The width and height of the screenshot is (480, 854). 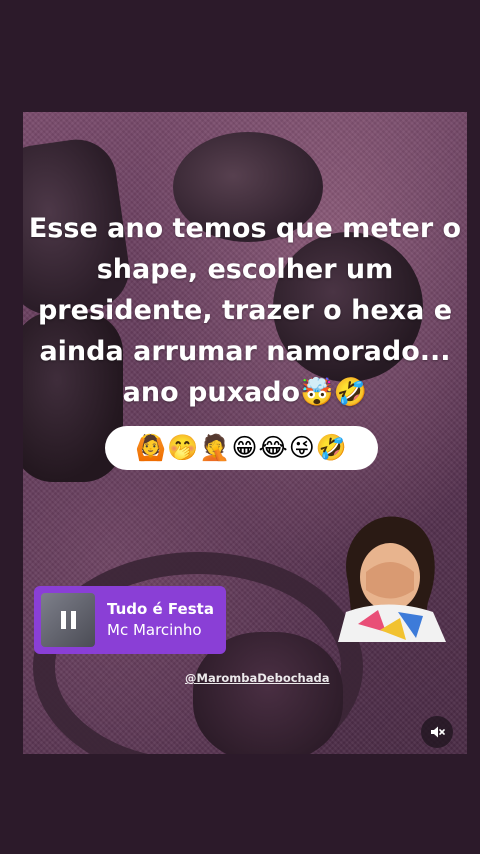 I want to click on pause-icon, so click(x=68, y=620).